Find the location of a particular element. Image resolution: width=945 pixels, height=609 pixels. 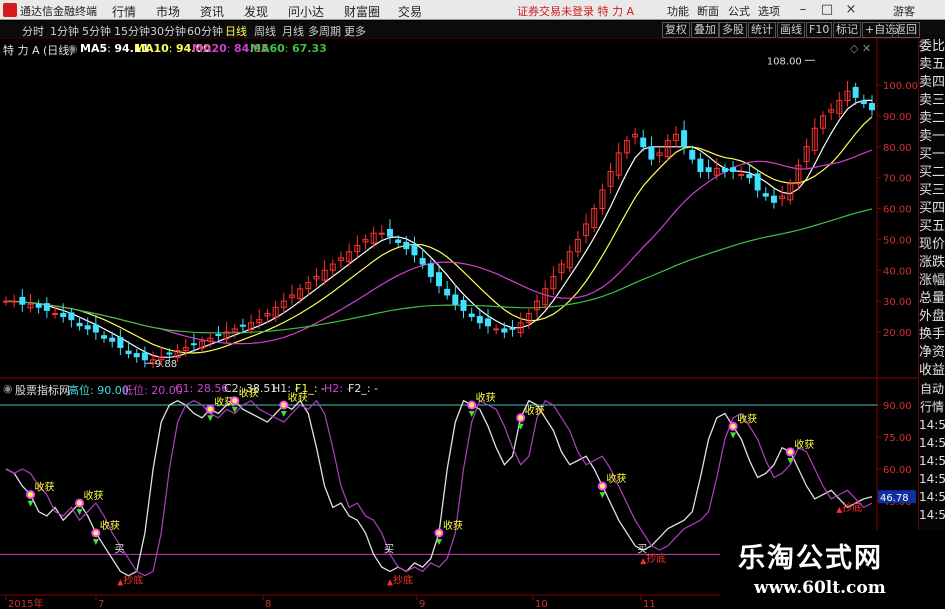

period-1min: 1分钟 is located at coordinates (64, 31).